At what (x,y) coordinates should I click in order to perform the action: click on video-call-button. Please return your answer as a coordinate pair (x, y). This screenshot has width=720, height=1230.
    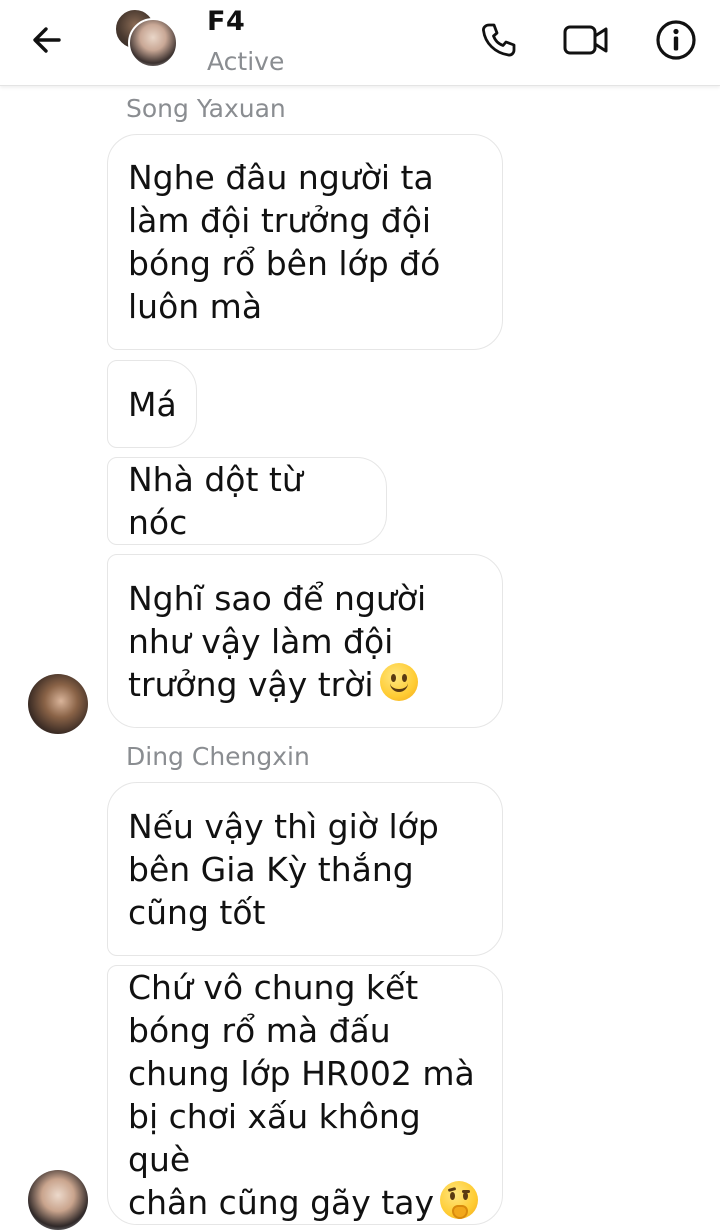
    Looking at the image, I should click on (586, 40).